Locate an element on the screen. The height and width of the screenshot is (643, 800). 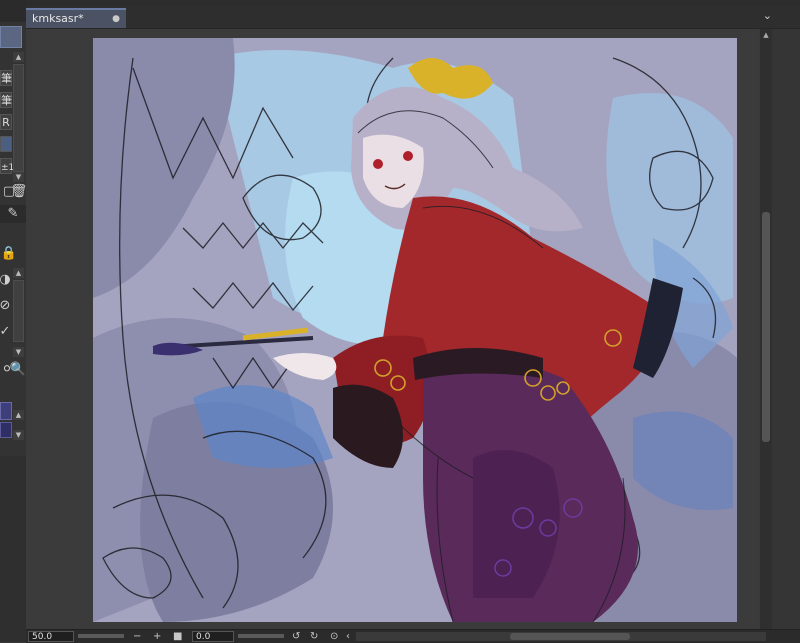
zoom-out-icon: − is located at coordinates (137, 636).